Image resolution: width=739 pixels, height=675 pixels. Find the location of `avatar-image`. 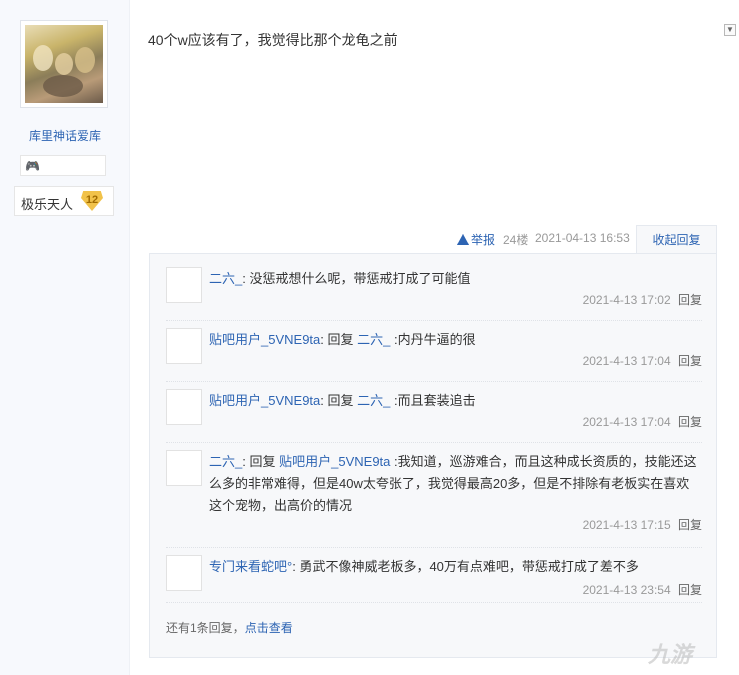

avatar-image is located at coordinates (64, 64).